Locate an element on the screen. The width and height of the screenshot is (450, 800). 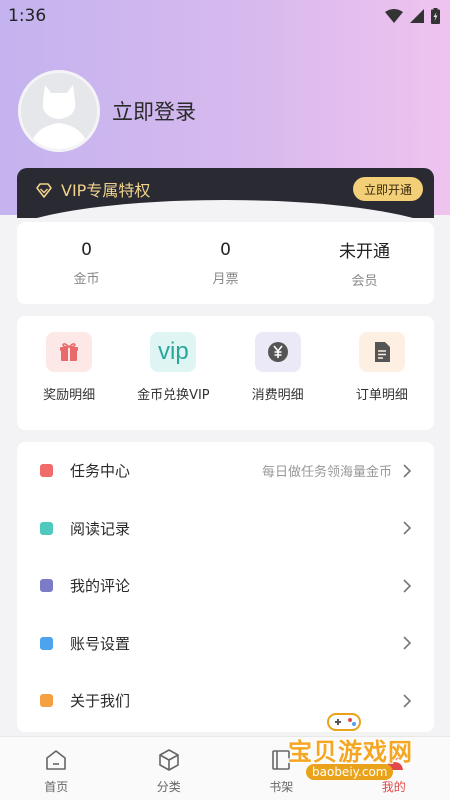
default-avatar-icon is located at coordinates (59, 117).